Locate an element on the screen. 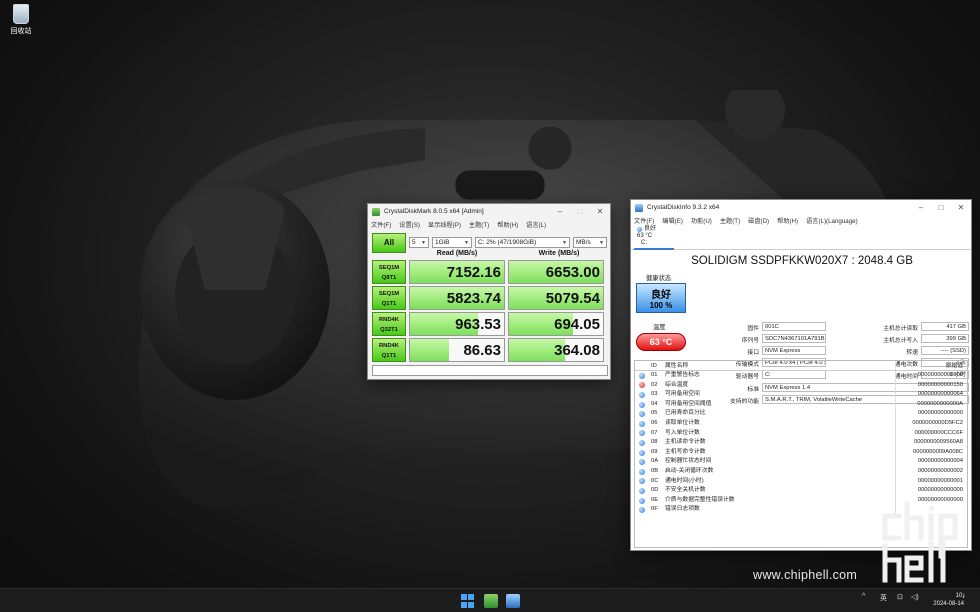 The width and height of the screenshot is (980, 612). cdm-title: CrystalDiskMark 8.0.5 x64 [Admin] is located at coordinates (434, 211).